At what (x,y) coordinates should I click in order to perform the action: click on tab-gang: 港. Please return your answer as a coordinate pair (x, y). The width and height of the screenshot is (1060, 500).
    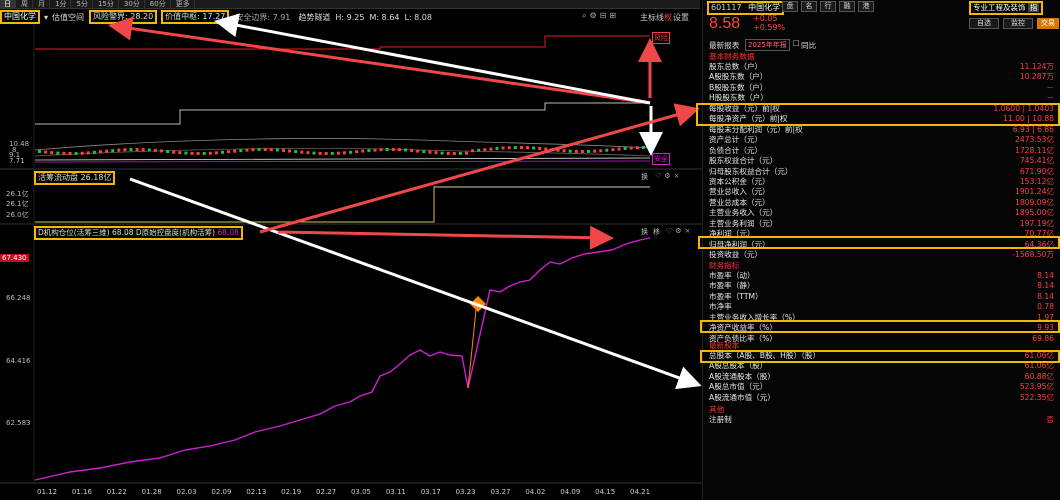
    Looking at the image, I should click on (866, 6).